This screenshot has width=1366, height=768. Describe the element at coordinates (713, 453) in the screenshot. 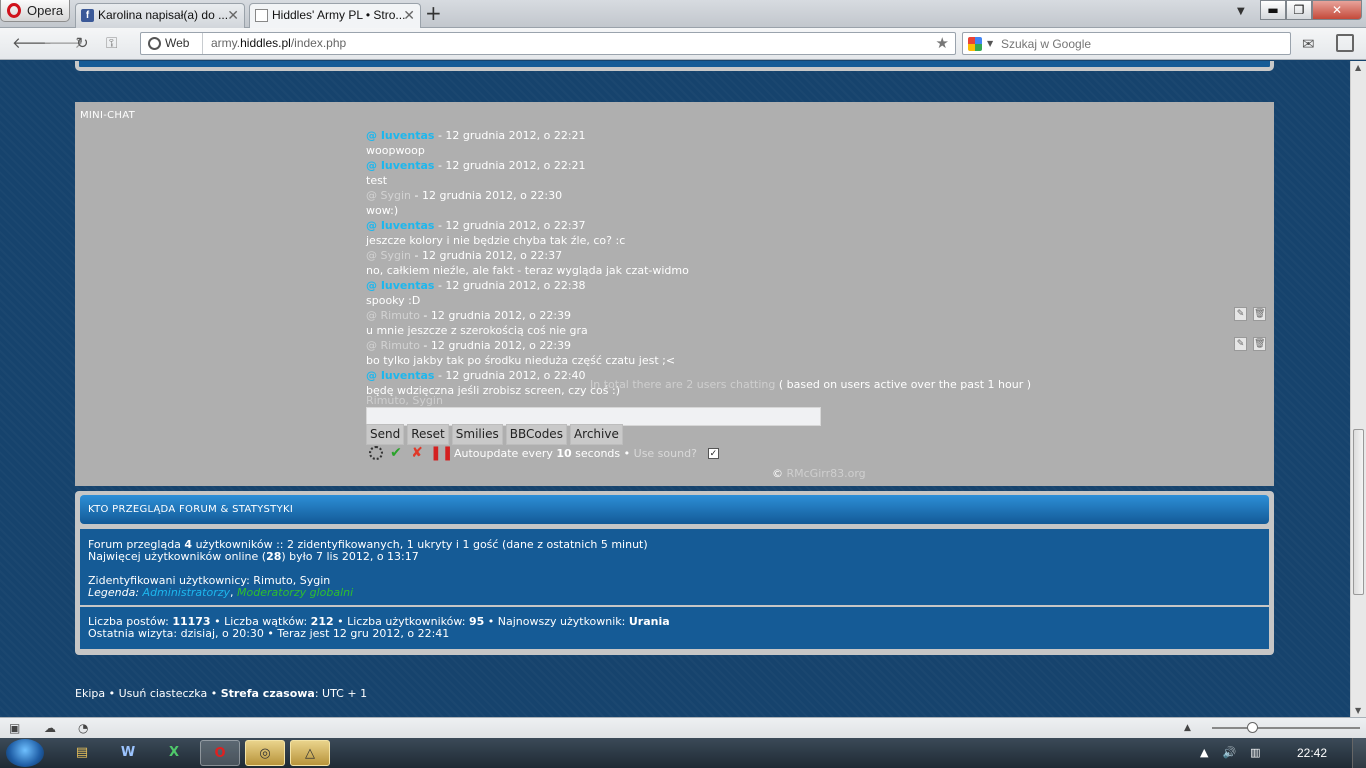

I see `use-sound-checkbox: ✓` at that location.